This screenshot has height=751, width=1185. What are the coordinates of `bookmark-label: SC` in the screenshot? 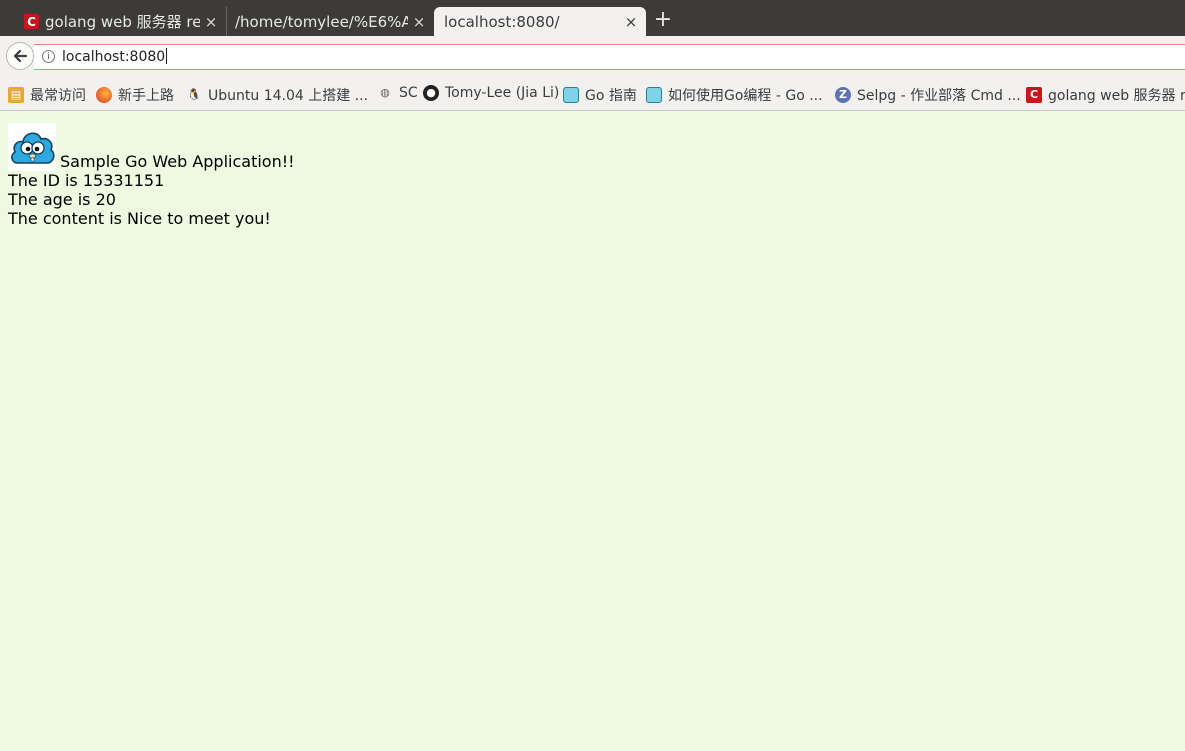 It's located at (408, 93).